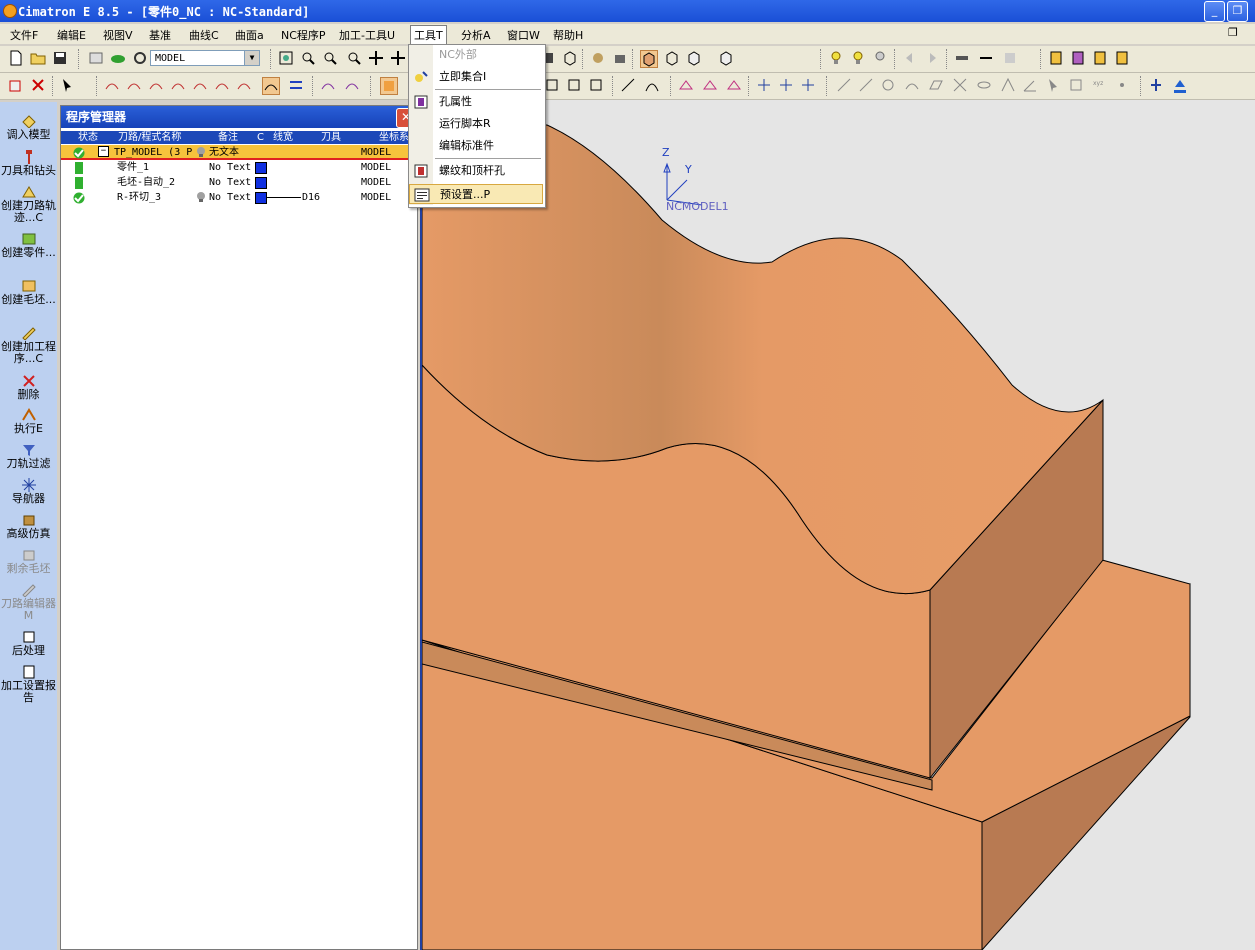 This screenshot has width=1255, height=950. What do you see at coordinates (239, 197) in the screenshot?
I see `table-row: R-环切_3 No Text D16 MODEL` at bounding box center [239, 197].